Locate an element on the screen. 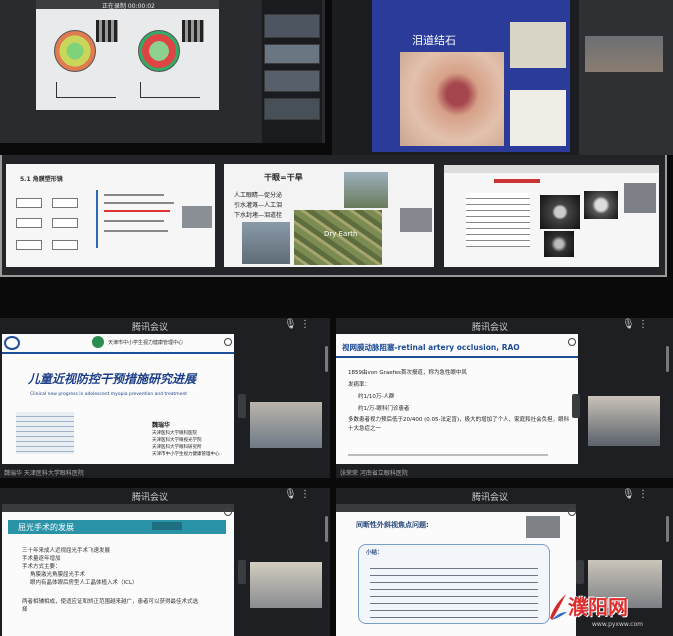 The width and height of the screenshot is (673, 636). university-logo is located at coordinates (12, 343).